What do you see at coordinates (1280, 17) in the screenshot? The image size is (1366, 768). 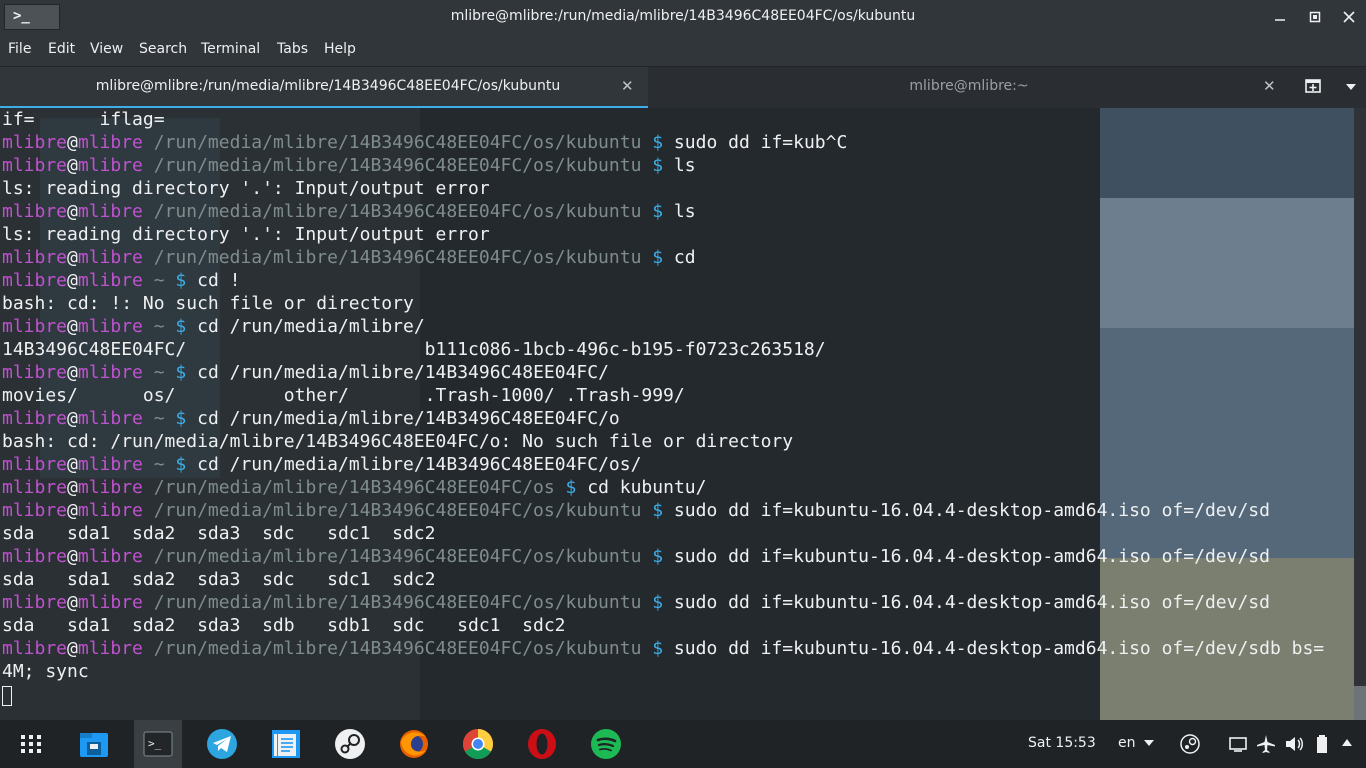 I see `minimize-button` at bounding box center [1280, 17].